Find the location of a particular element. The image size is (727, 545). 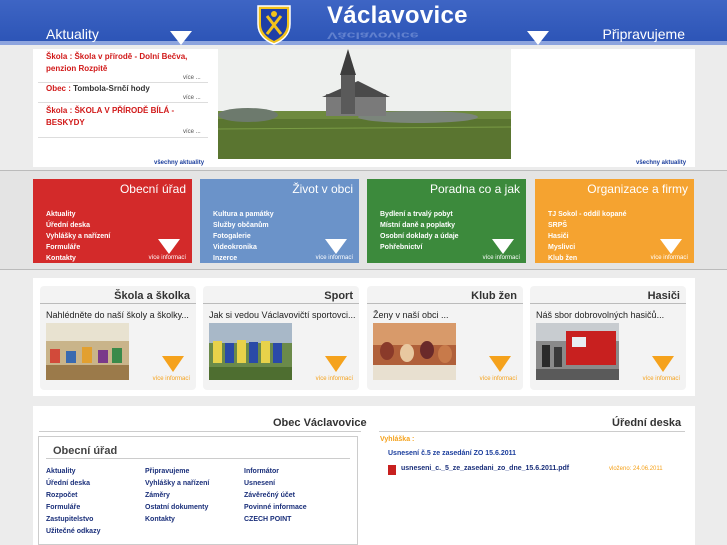

category-link: Fotogalerie is located at coordinates (243, 236).